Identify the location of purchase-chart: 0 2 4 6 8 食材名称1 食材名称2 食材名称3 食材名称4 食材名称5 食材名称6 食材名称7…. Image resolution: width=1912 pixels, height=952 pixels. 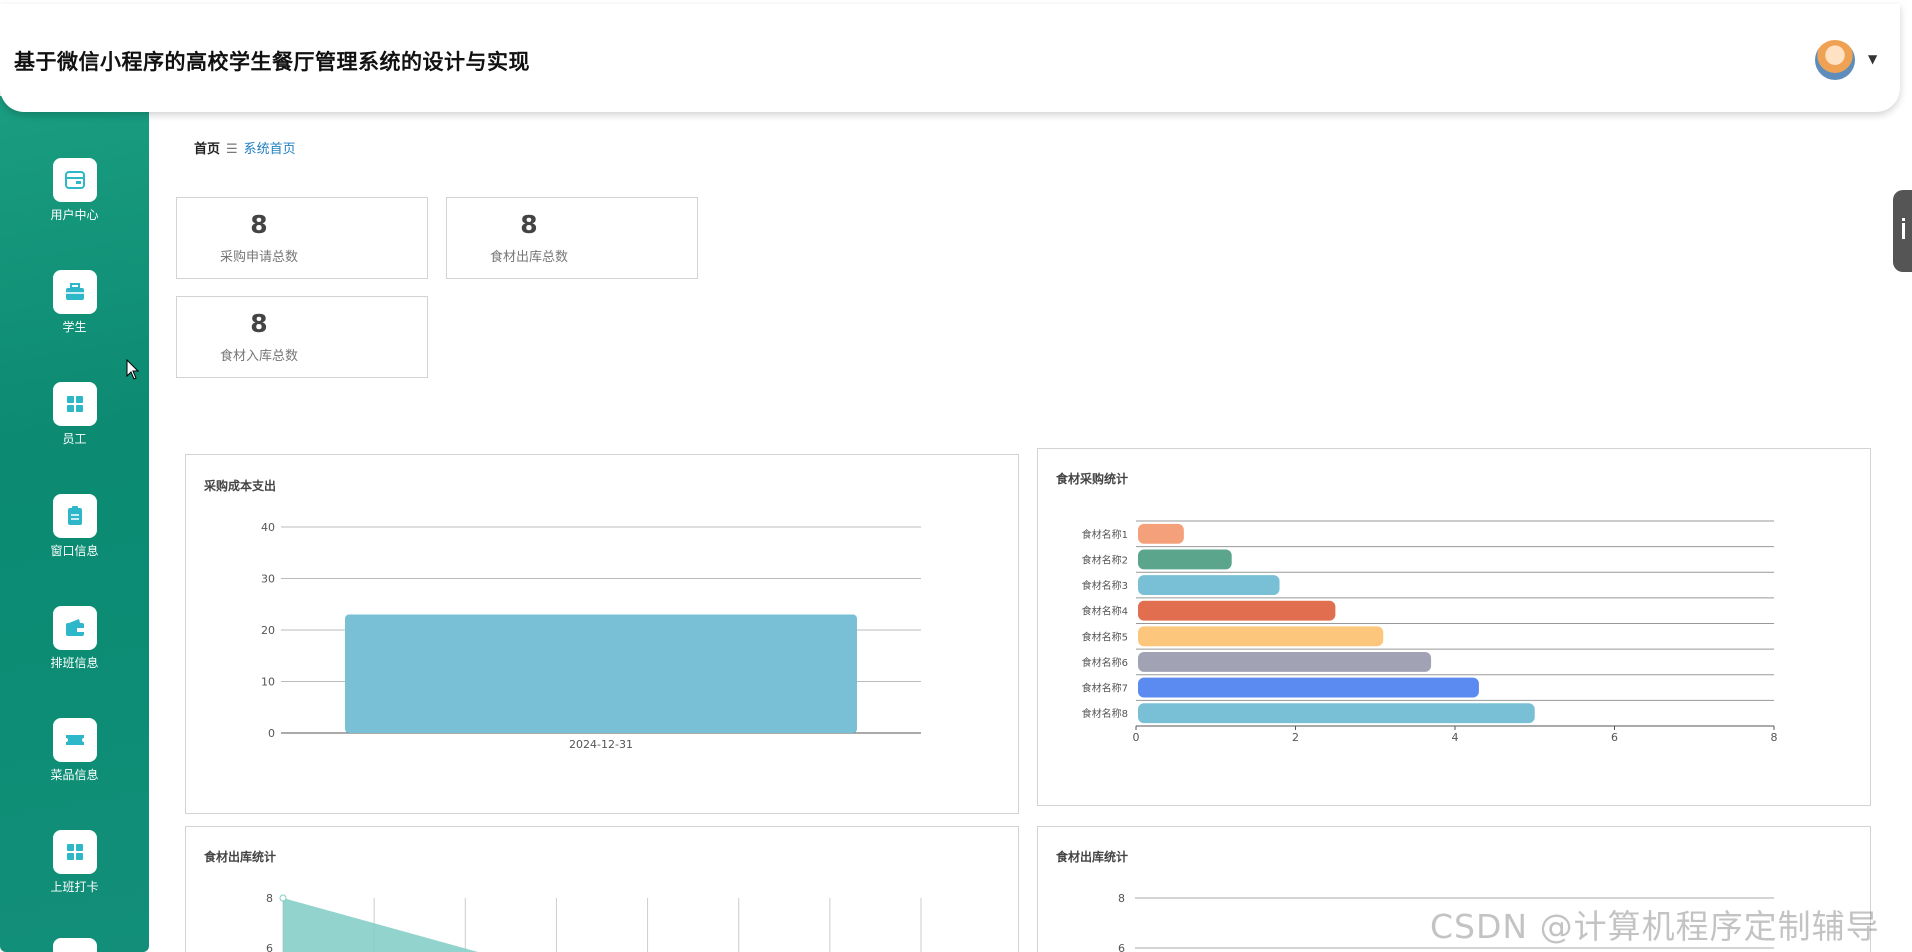
(1430, 632).